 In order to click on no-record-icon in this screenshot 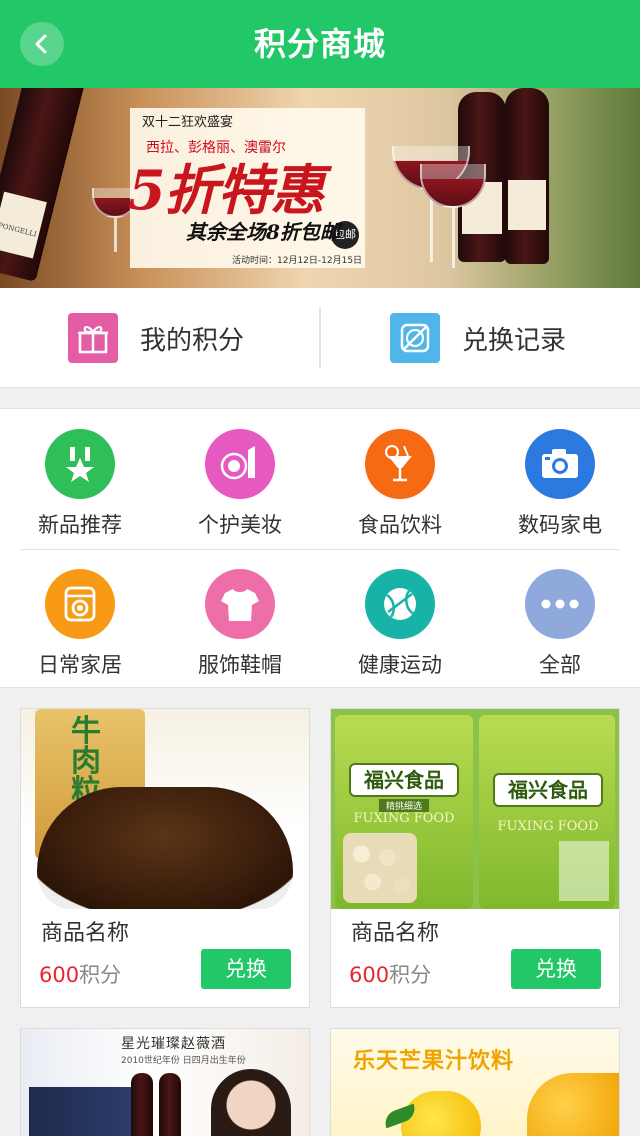, I will do `click(415, 338)`.